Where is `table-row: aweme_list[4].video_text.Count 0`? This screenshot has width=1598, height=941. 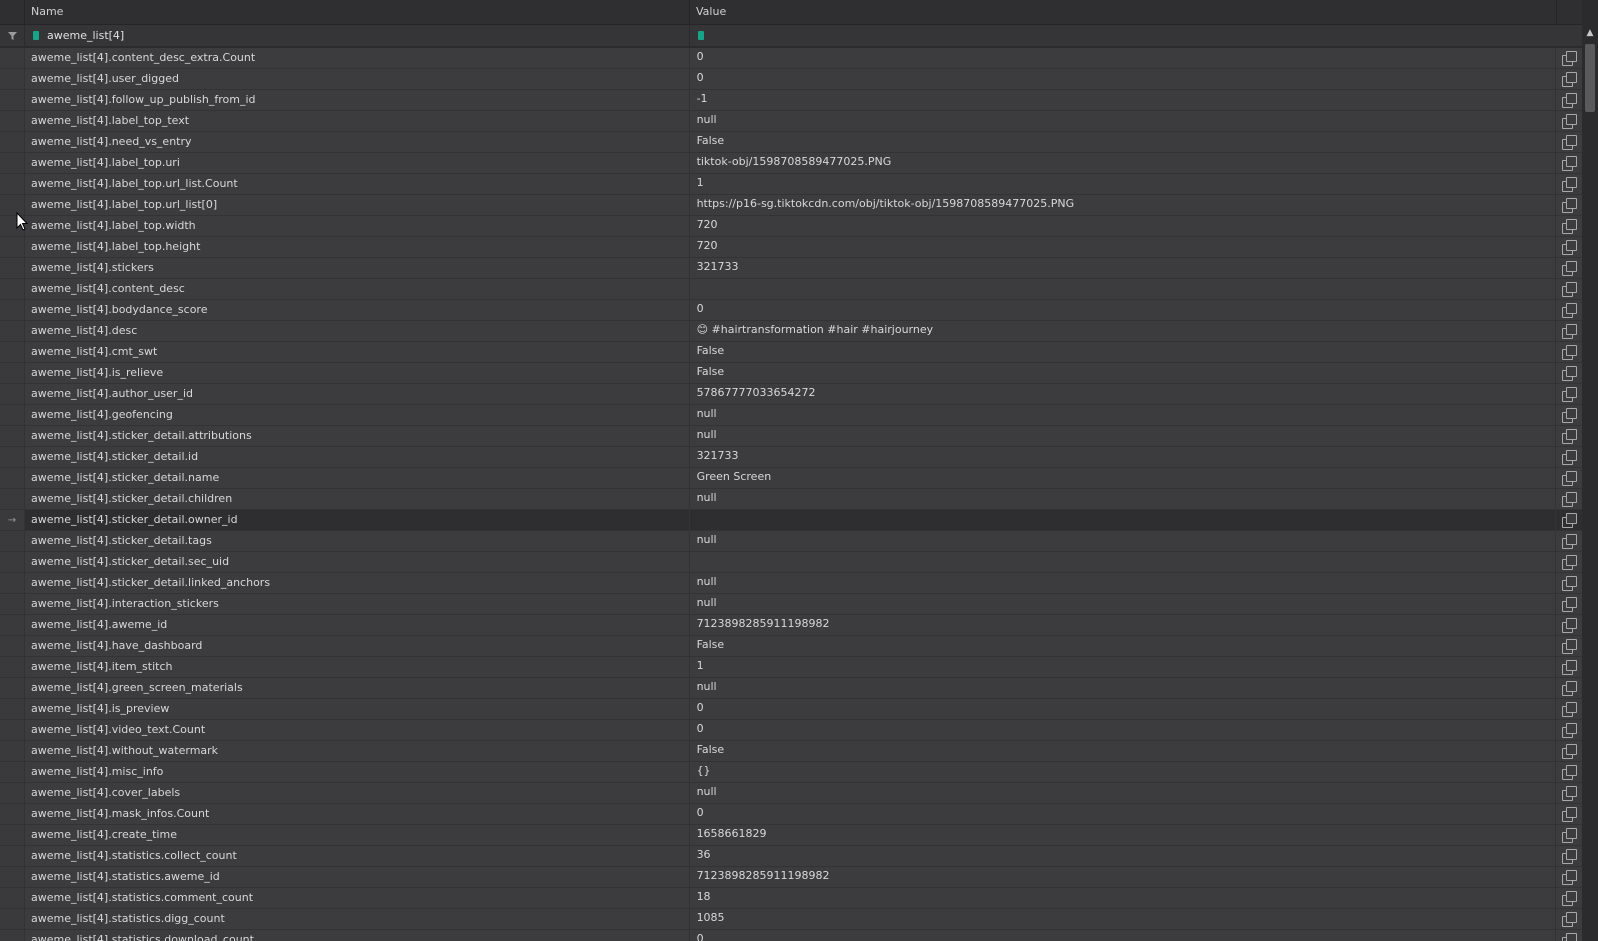 table-row: aweme_list[4].video_text.Count 0 is located at coordinates (791, 730).